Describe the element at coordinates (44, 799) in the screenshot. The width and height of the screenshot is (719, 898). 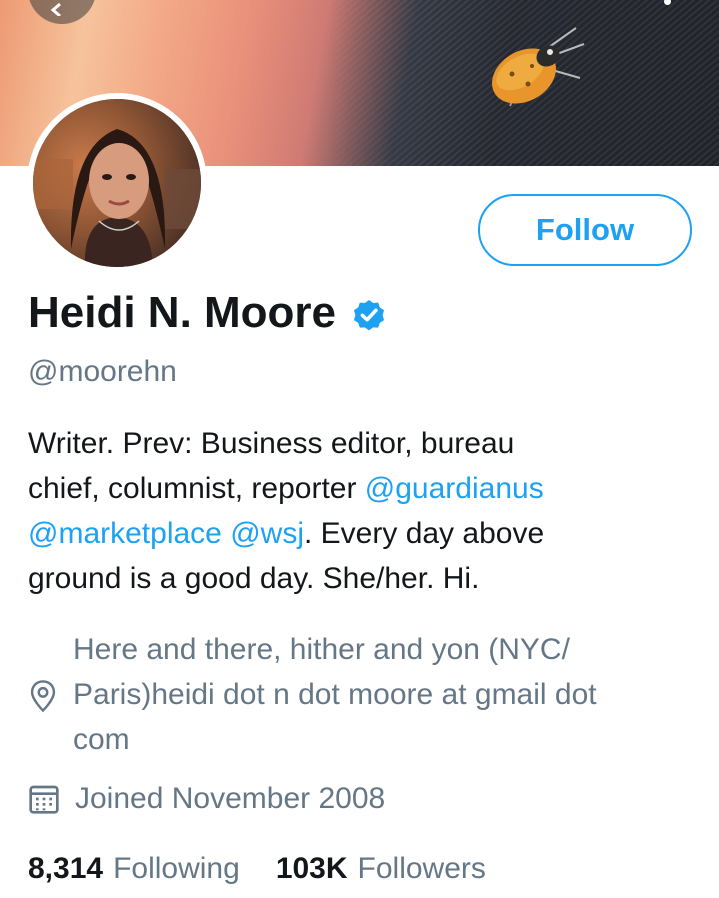
I see `calendar-icon` at that location.